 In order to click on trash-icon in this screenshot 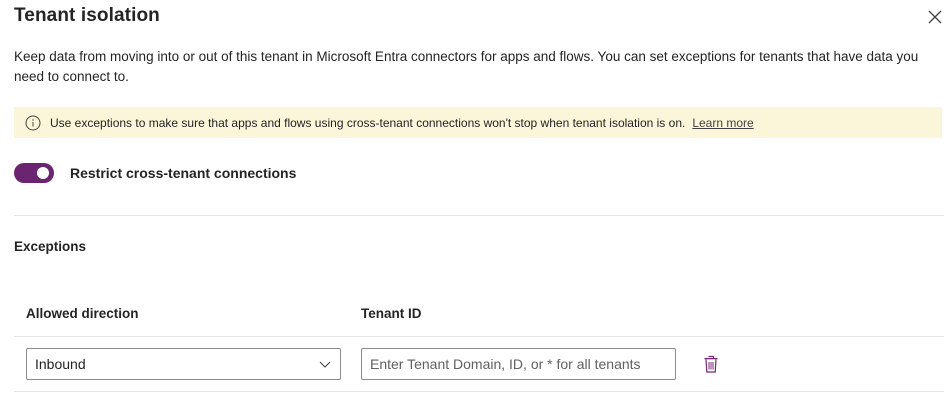, I will do `click(711, 364)`.